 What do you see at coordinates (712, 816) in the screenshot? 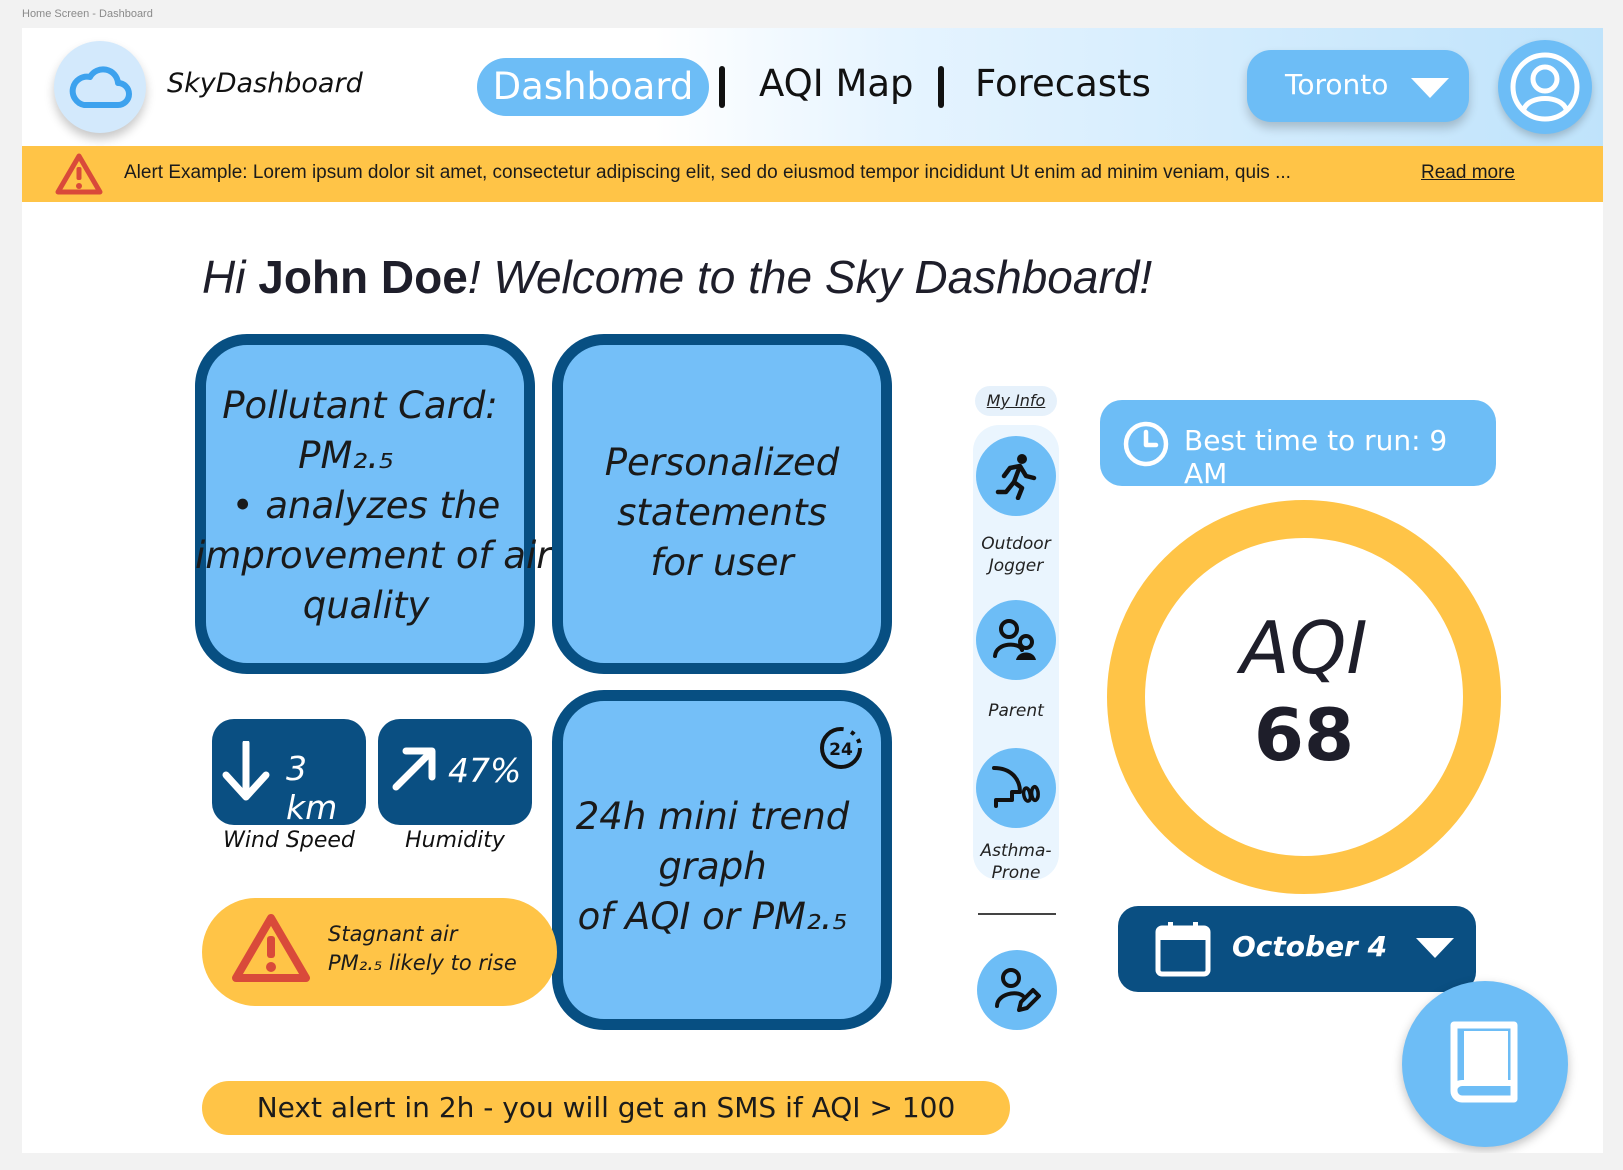
I see `trend-line: 24h mini trend` at bounding box center [712, 816].